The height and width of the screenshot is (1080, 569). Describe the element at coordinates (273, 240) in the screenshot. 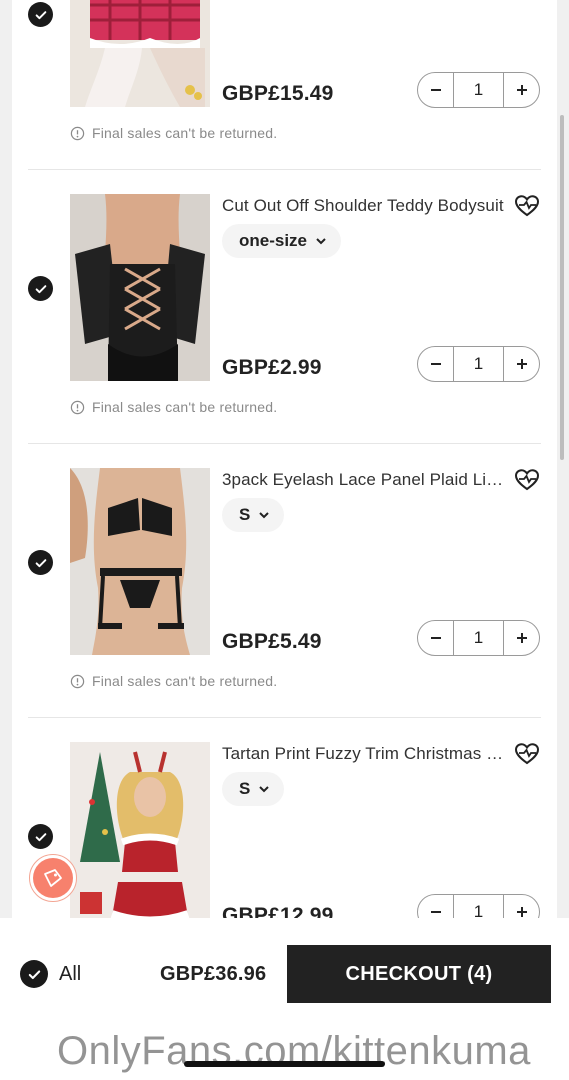

I see `variant-label: one-size` at that location.